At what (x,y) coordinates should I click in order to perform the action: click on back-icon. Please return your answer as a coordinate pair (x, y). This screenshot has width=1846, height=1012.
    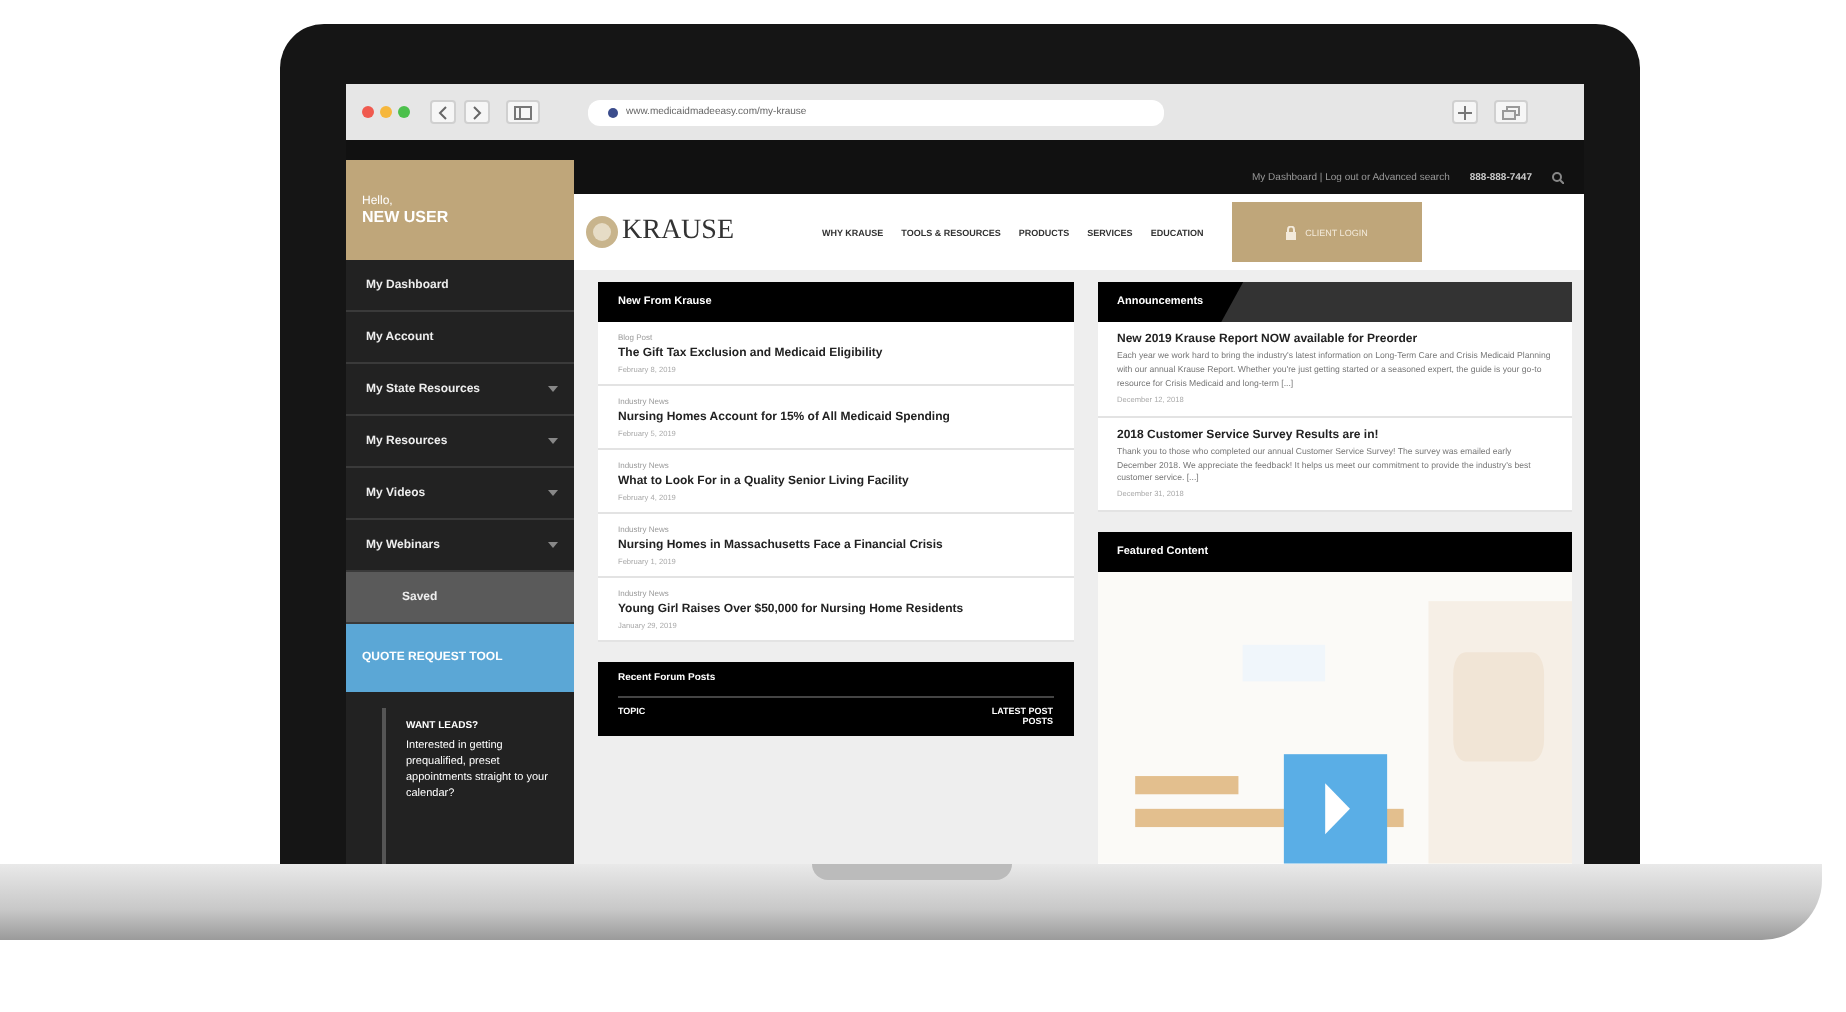
    Looking at the image, I should click on (443, 112).